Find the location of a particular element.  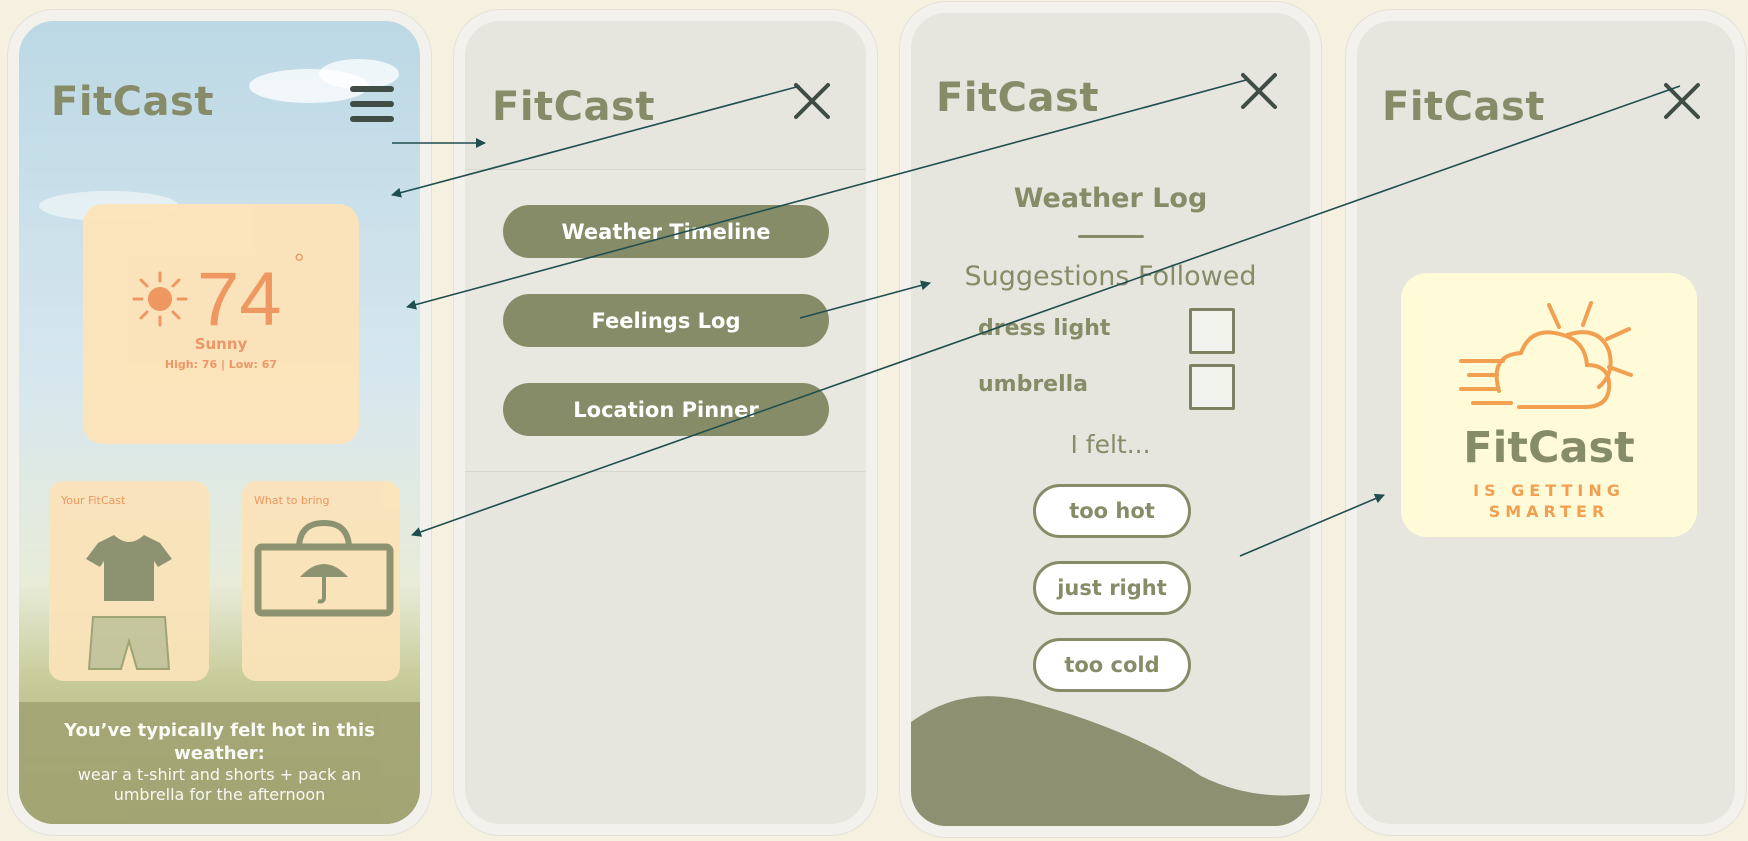

outfit-card: Your FitCast is located at coordinates (129, 581).